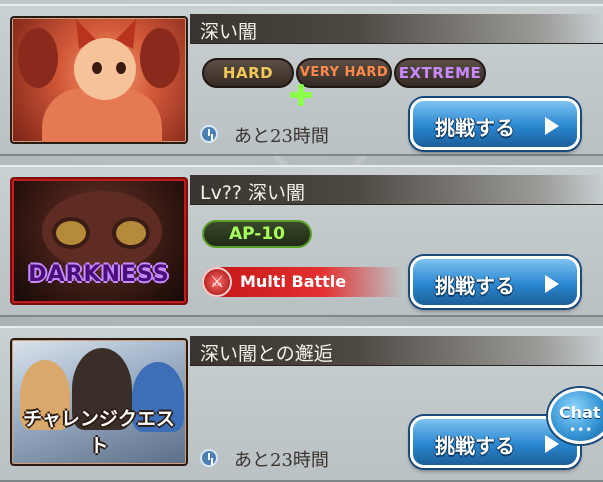 This screenshot has height=482, width=603. Describe the element at coordinates (301, 95) in the screenshot. I see `plus-icon` at that location.